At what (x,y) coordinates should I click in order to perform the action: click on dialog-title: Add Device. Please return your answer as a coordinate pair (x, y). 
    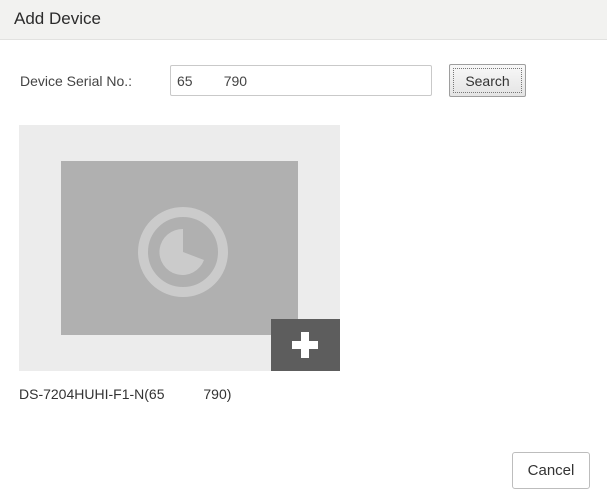
    Looking at the image, I should click on (57, 18).